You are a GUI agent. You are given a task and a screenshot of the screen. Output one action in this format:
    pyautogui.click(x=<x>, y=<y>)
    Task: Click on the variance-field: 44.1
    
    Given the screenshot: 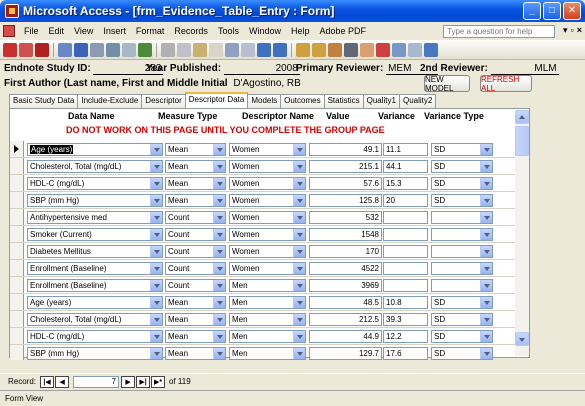 What is the action you would take?
    pyautogui.click(x=405, y=166)
    